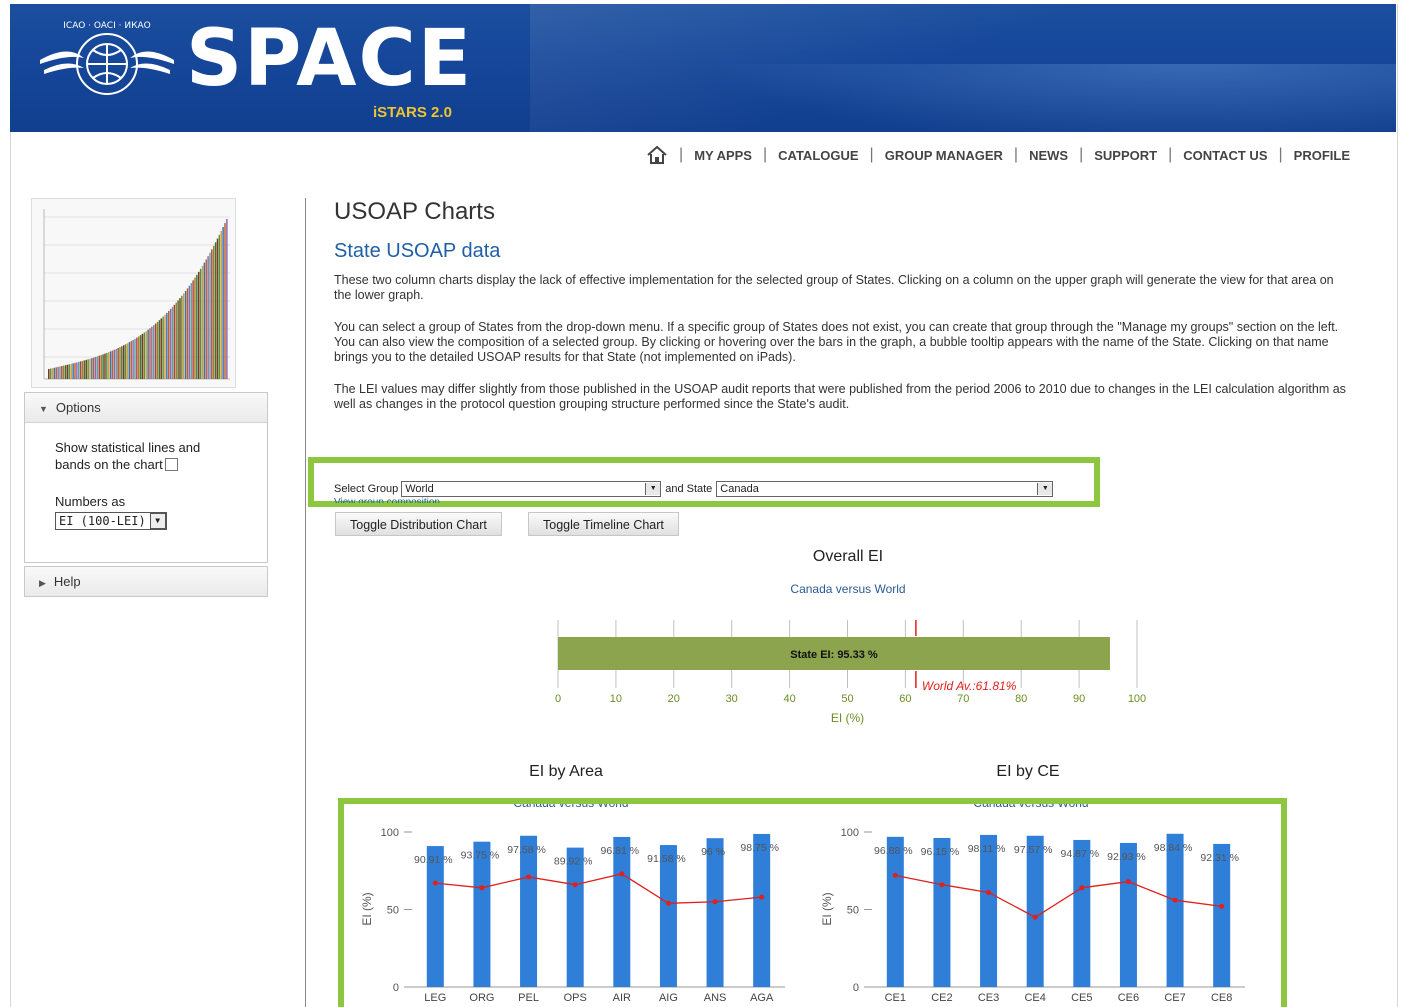 Image resolution: width=1402 pixels, height=1007 pixels. What do you see at coordinates (418, 524) in the screenshot?
I see `toggle-distribution-button: Toggle Distribution Chart` at bounding box center [418, 524].